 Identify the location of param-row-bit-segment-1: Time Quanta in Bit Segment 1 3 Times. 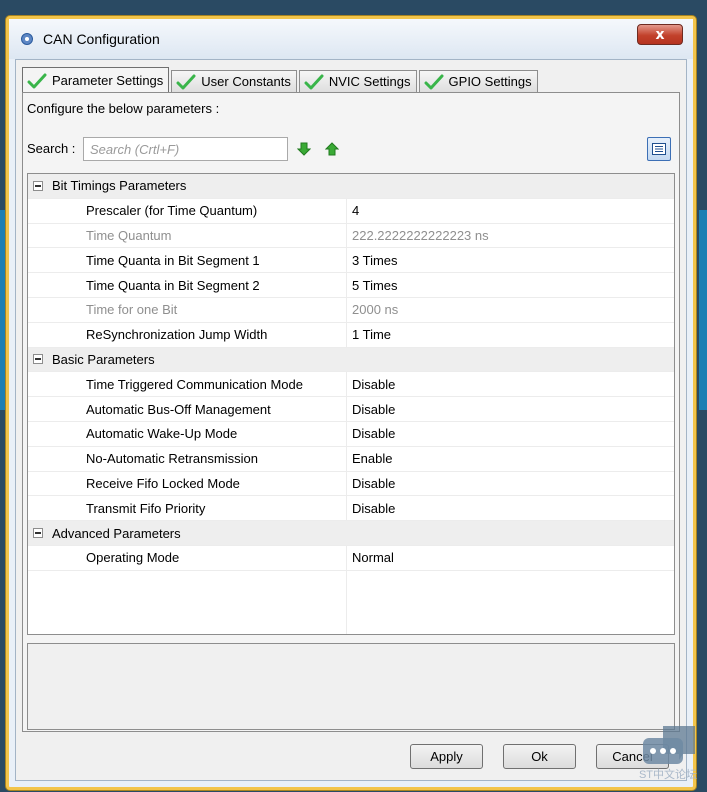
(351, 261).